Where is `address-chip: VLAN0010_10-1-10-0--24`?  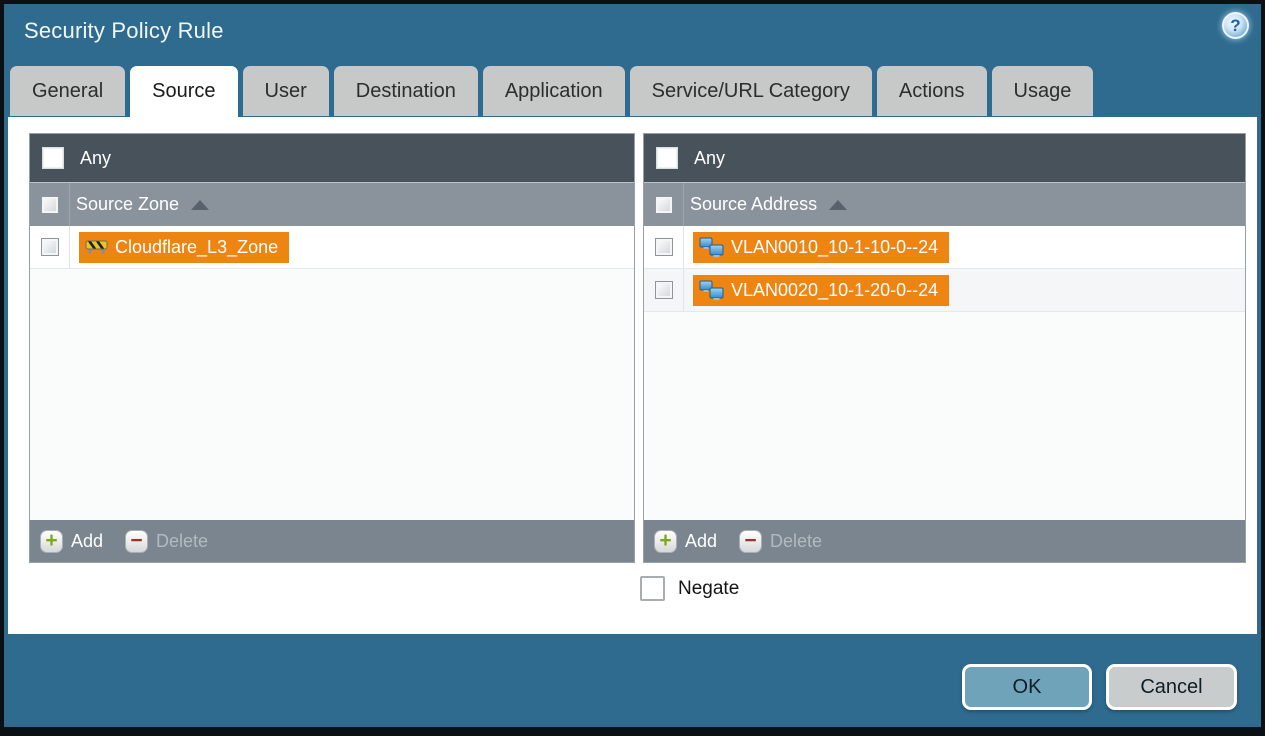
address-chip: VLAN0010_10-1-10-0--24 is located at coordinates (821, 247).